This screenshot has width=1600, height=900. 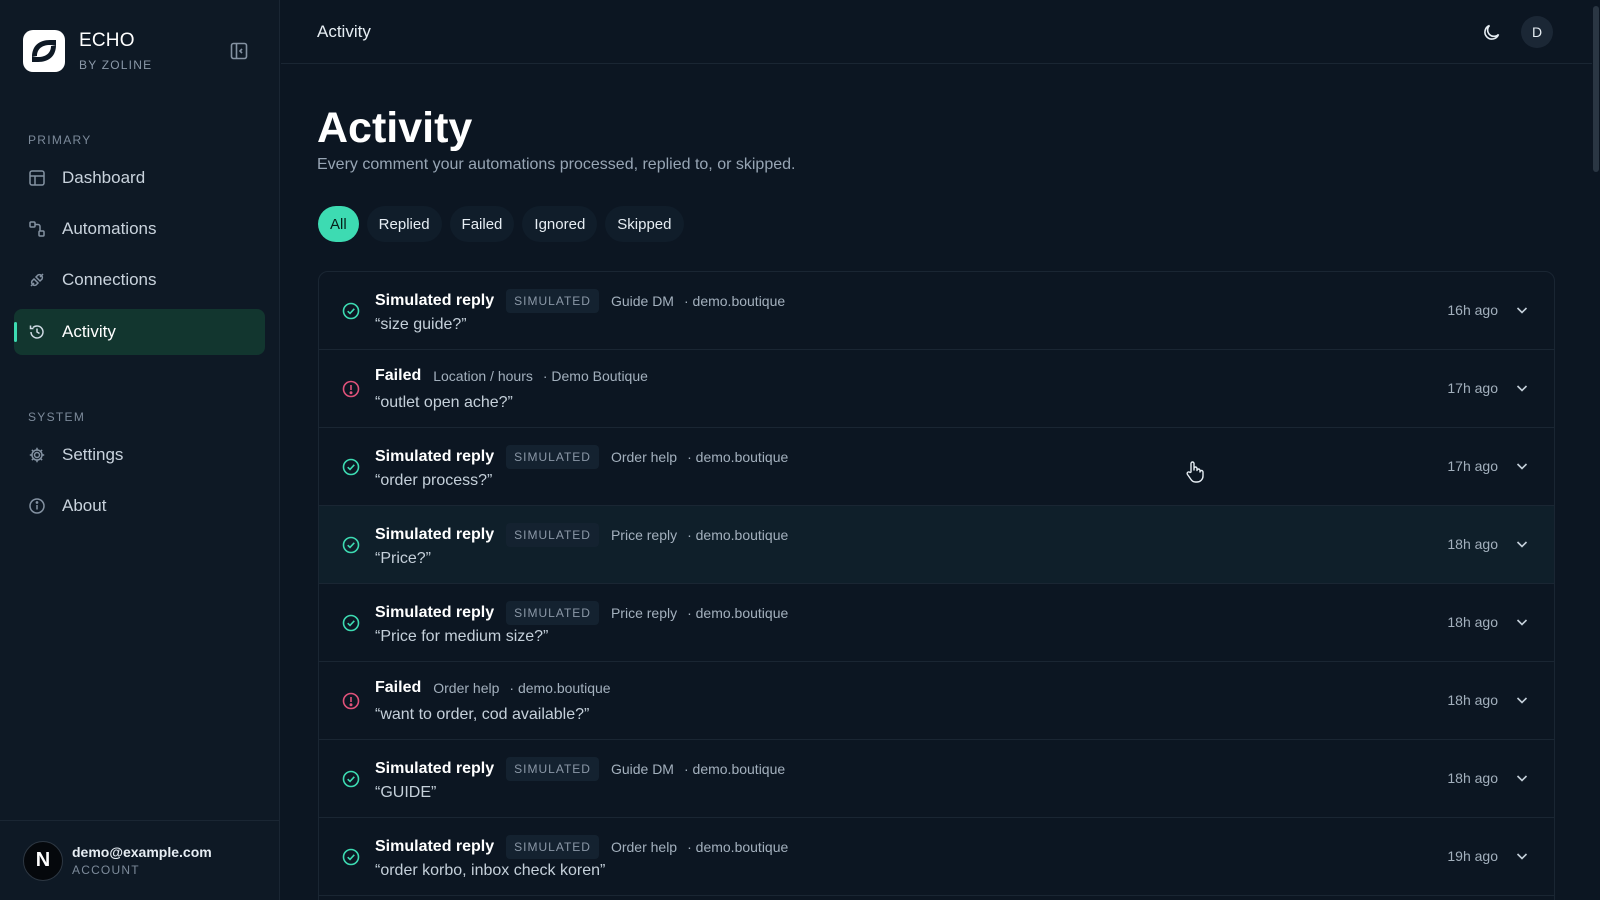 What do you see at coordinates (940, 32) in the screenshot?
I see `topbar: Activity D` at bounding box center [940, 32].